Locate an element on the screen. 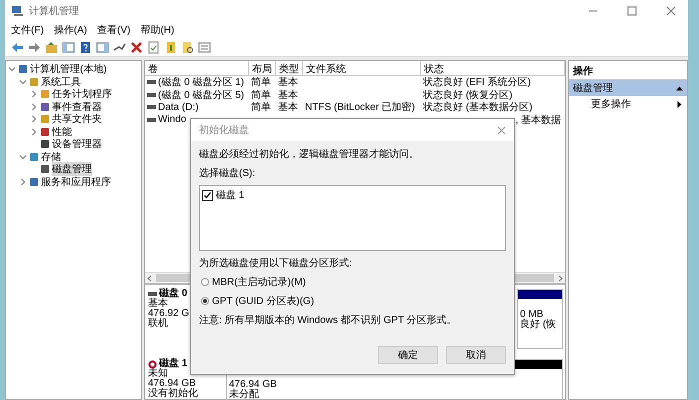 This screenshot has width=699, height=400. disk-info: 没有初始化 is located at coordinates (173, 393).